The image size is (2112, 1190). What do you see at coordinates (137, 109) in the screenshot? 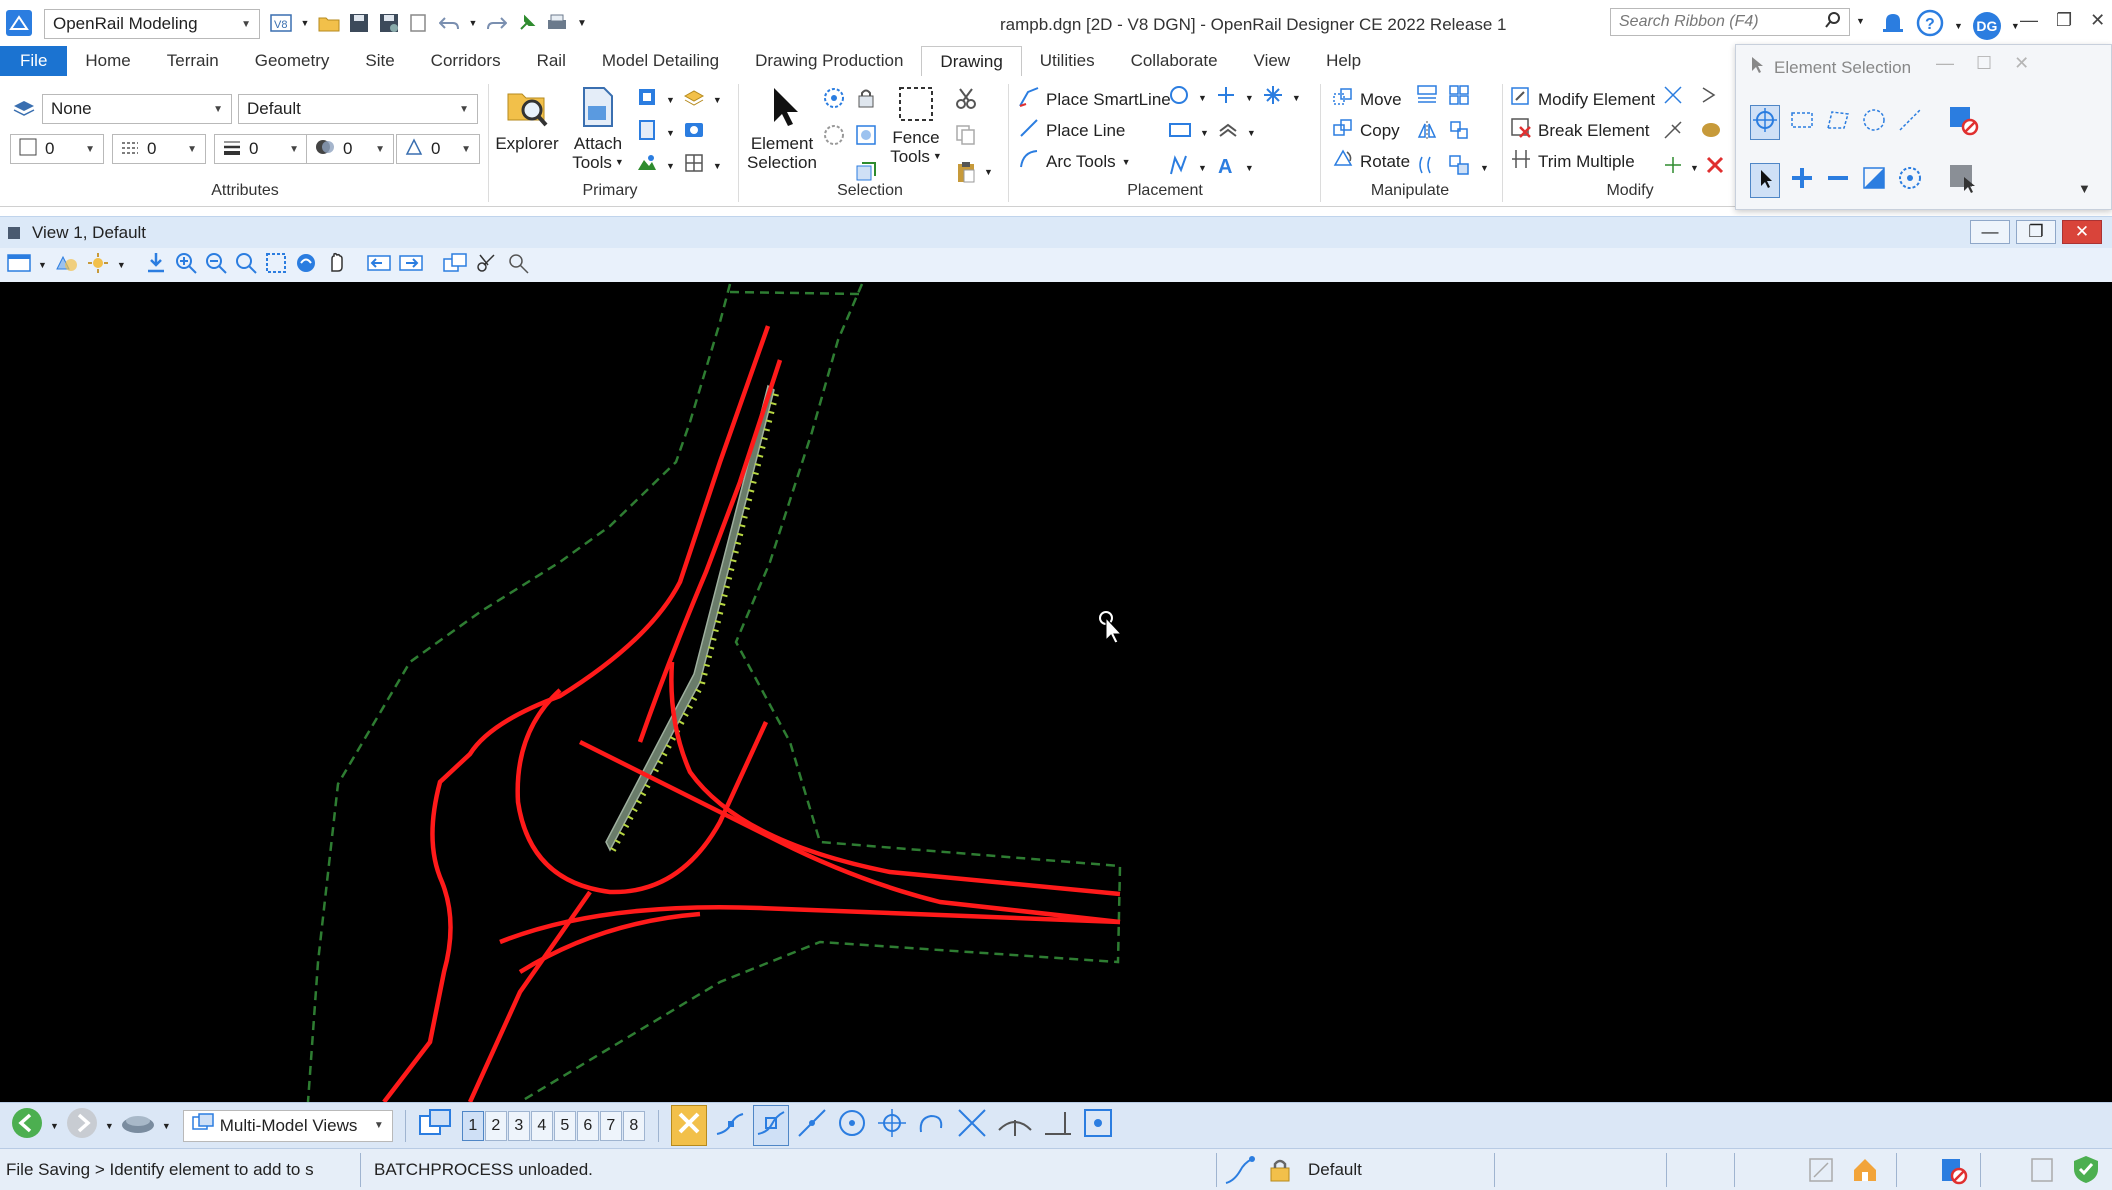
I see `level-dropdown: None ▼` at bounding box center [137, 109].